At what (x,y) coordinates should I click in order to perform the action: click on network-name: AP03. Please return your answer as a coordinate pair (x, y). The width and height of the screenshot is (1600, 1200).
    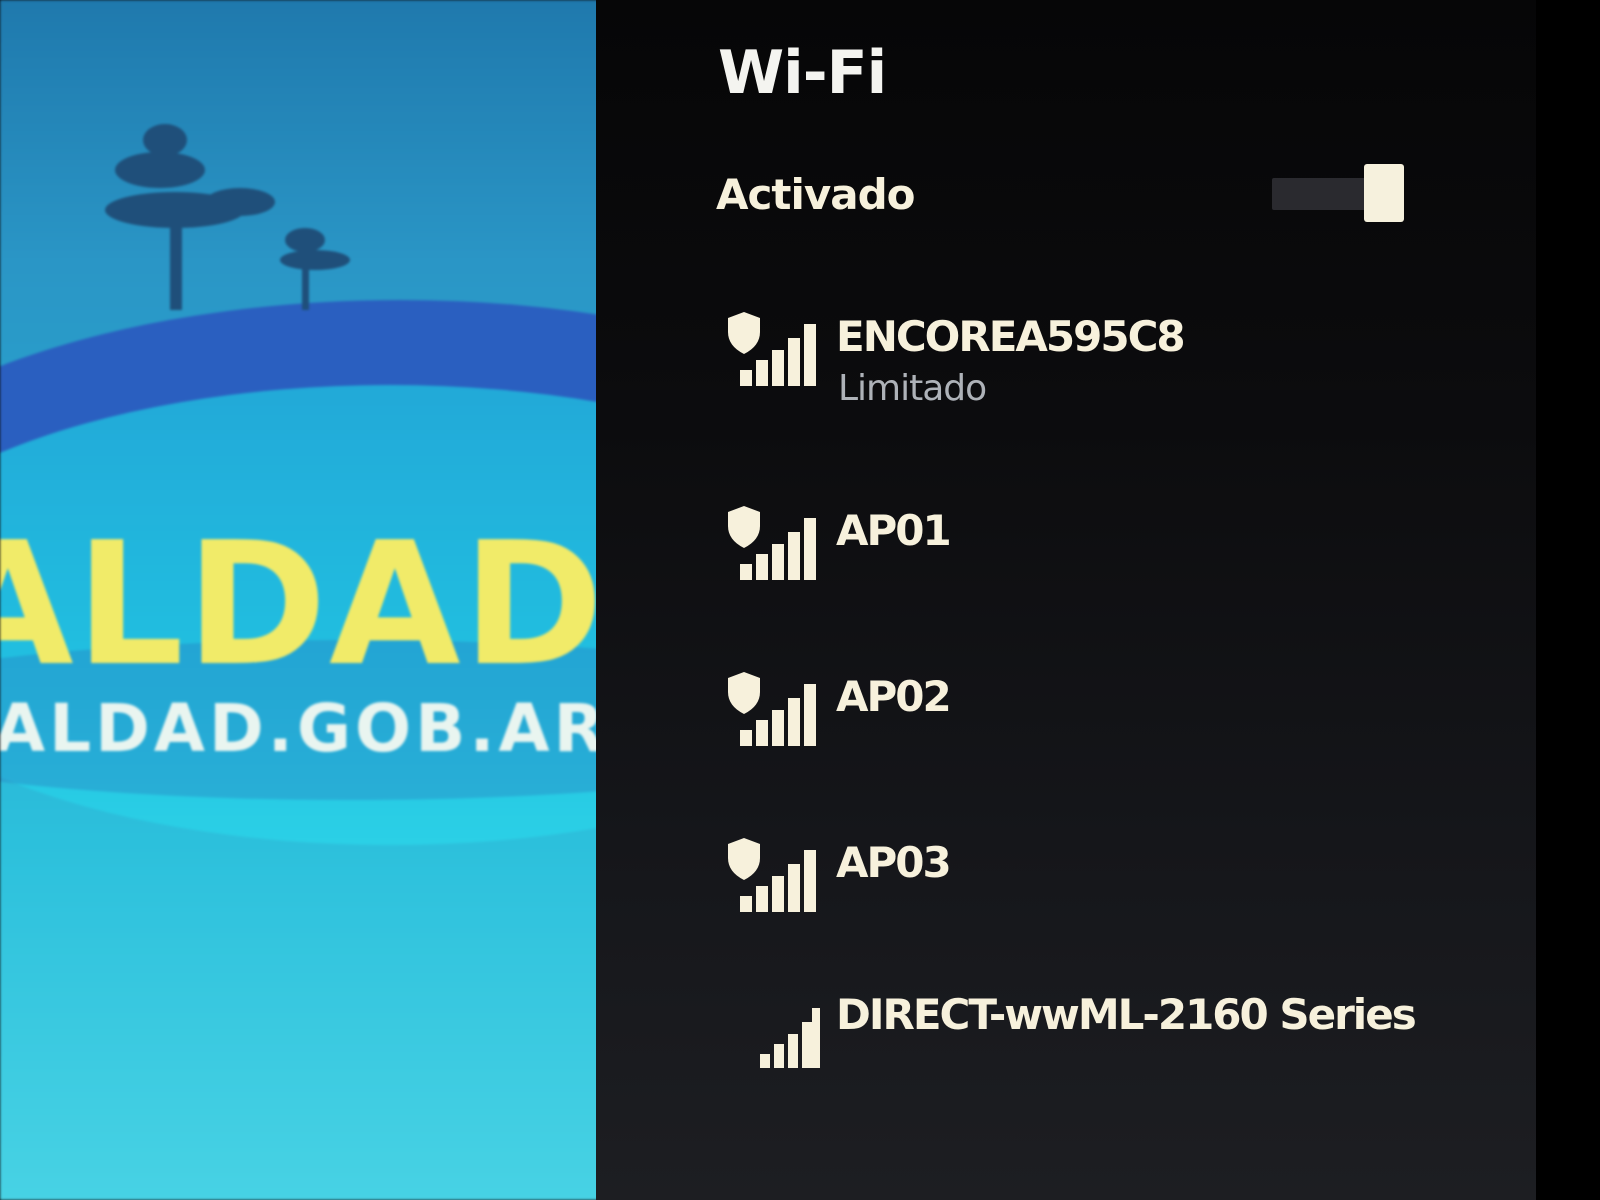
    Looking at the image, I should click on (894, 862).